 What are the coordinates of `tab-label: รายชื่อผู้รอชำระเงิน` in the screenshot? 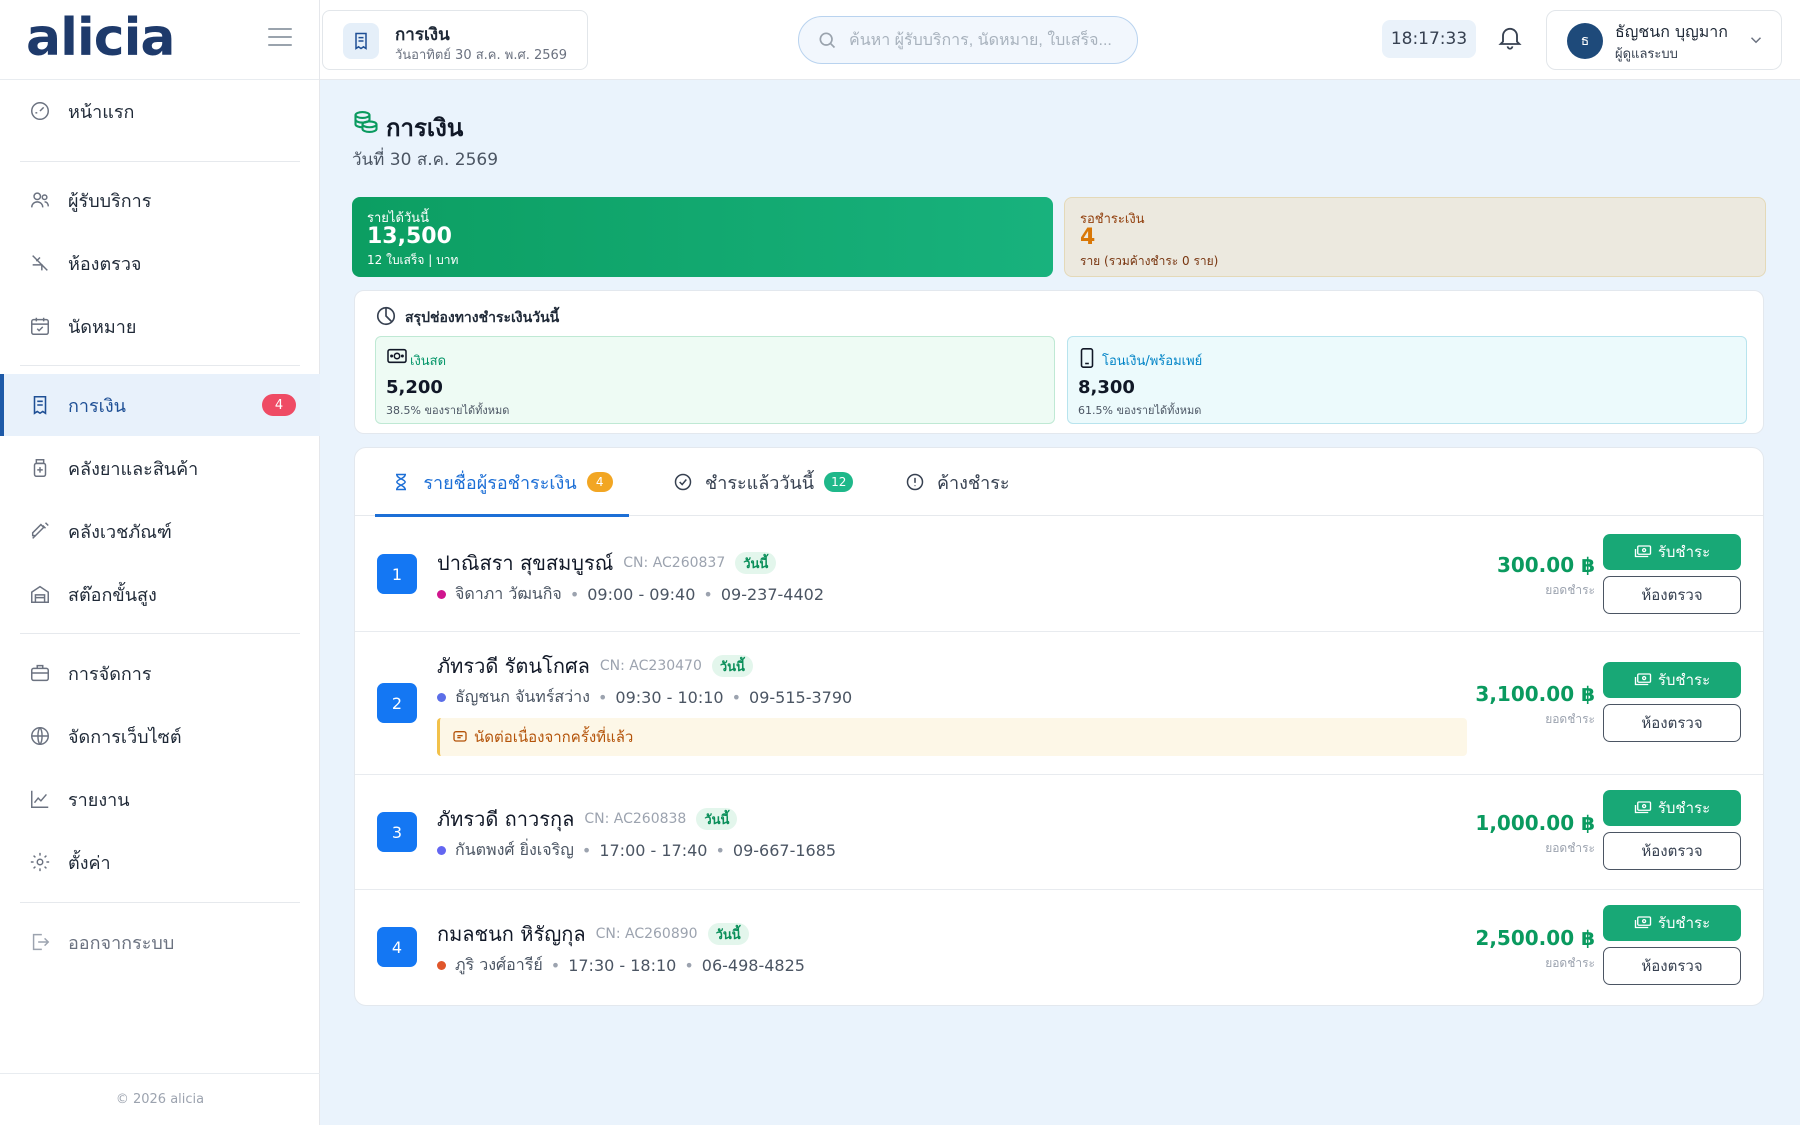 It's located at (500, 483).